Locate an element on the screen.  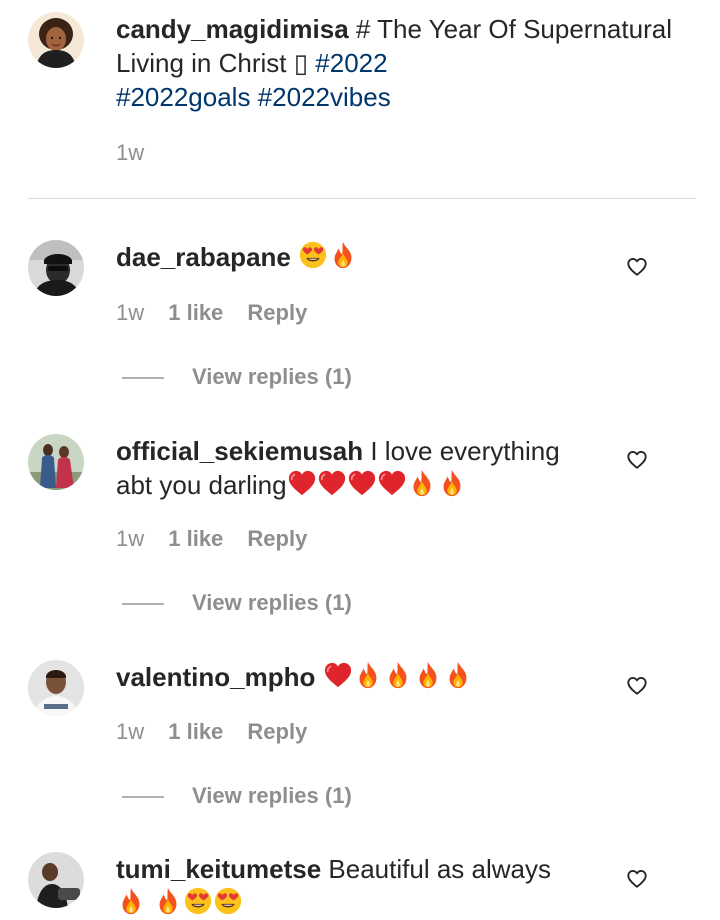
comment-text: dae_rabapane is located at coordinates (351, 257).